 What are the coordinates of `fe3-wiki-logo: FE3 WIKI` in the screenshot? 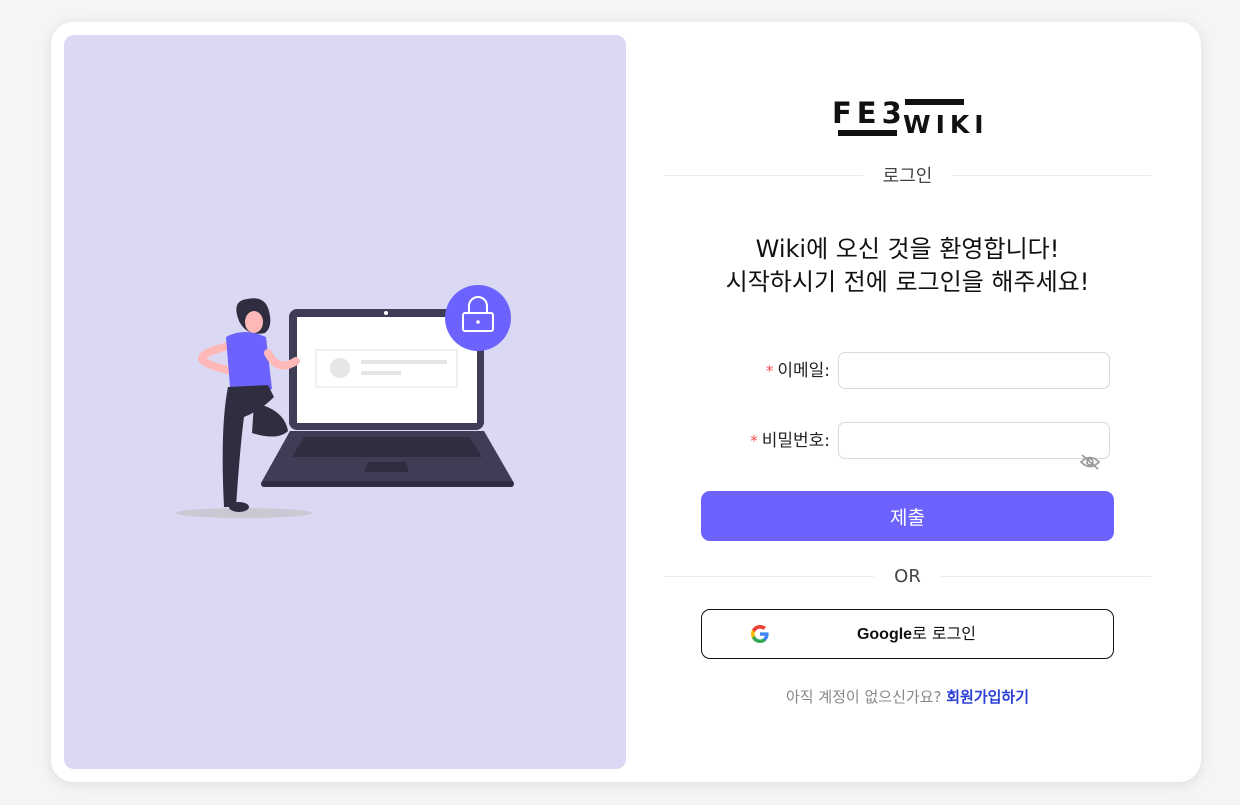 It's located at (908, 117).